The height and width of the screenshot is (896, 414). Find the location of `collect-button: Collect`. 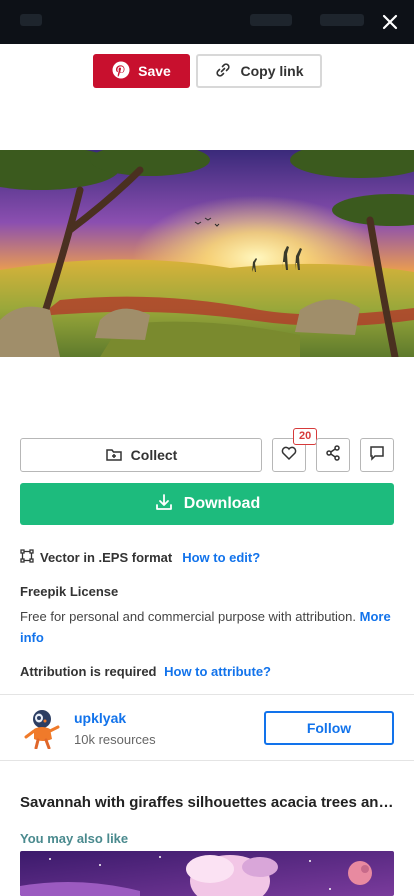

collect-button: Collect is located at coordinates (141, 455).